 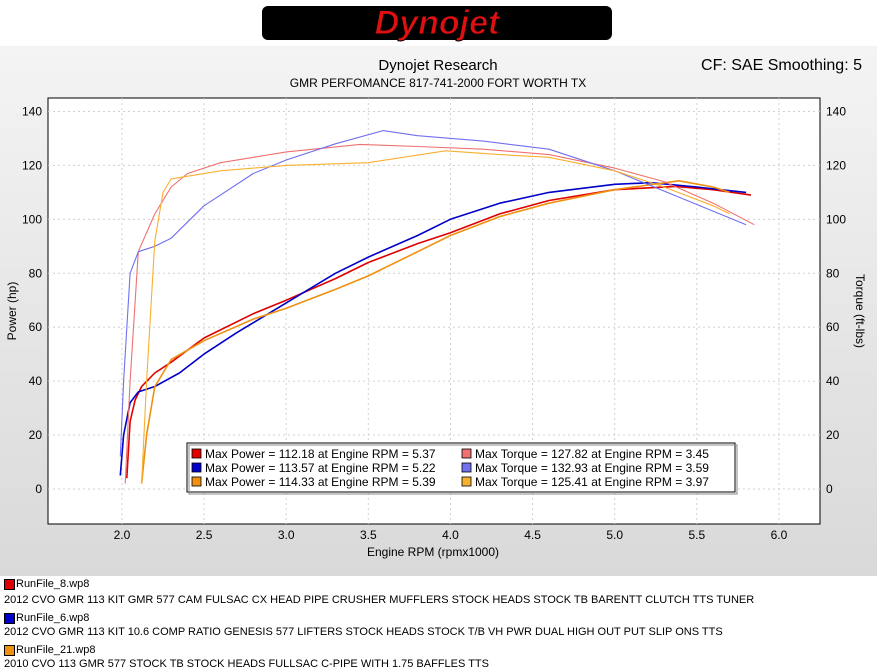 What do you see at coordinates (53, 618) in the screenshot?
I see `run-file-name: RunFile_6.wp8` at bounding box center [53, 618].